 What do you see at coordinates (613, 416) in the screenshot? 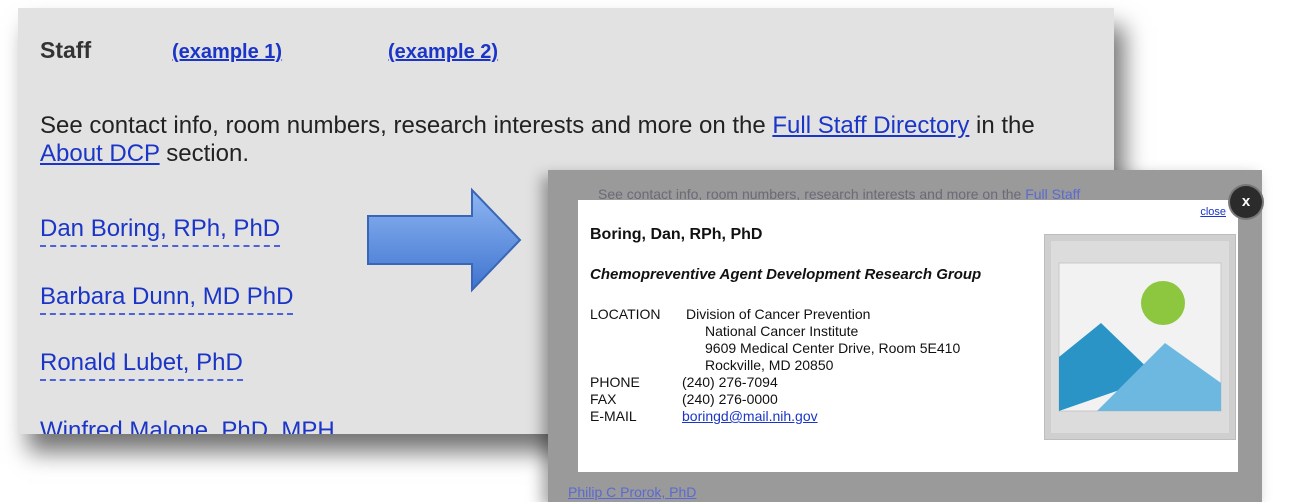
I see `email-label: E-MAIL` at bounding box center [613, 416].